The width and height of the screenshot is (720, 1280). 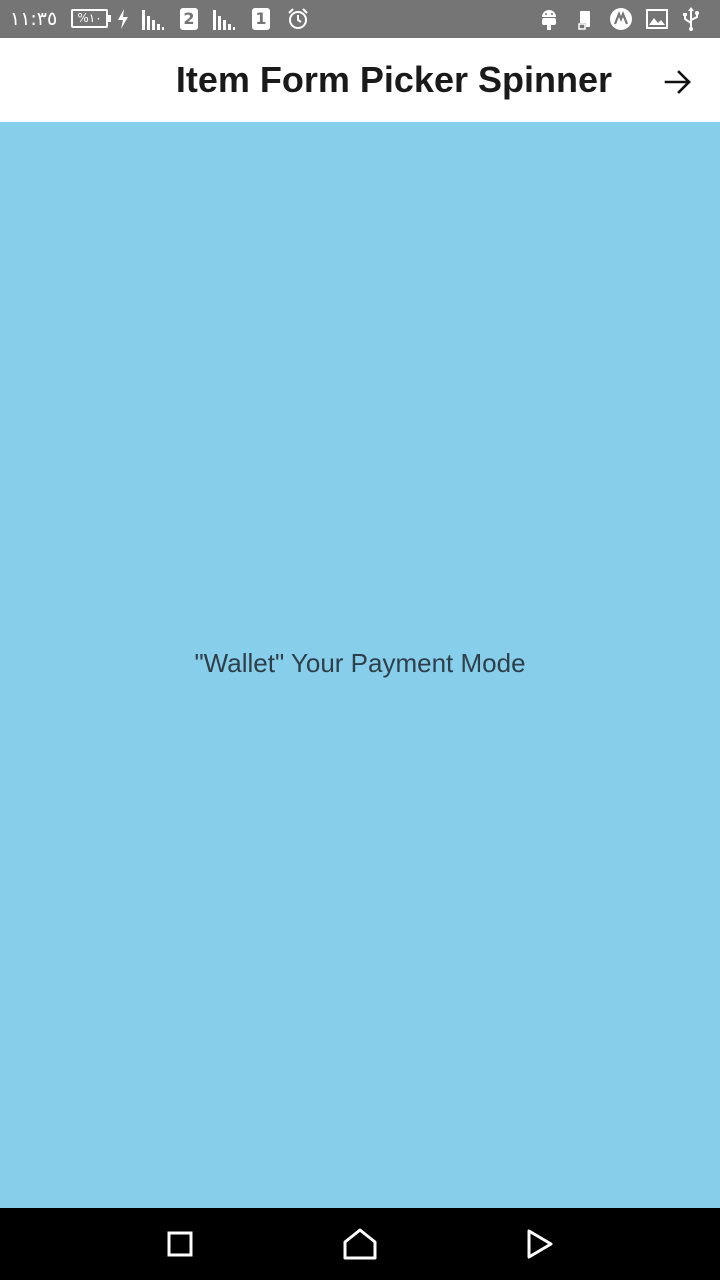 I want to click on status-time: ١١:٣٥, so click(x=34, y=19).